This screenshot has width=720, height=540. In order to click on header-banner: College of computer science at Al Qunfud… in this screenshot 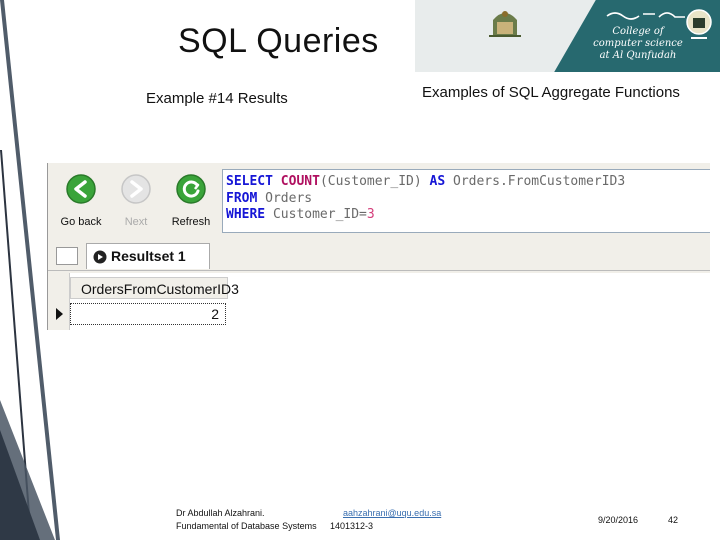, I will do `click(567, 36)`.